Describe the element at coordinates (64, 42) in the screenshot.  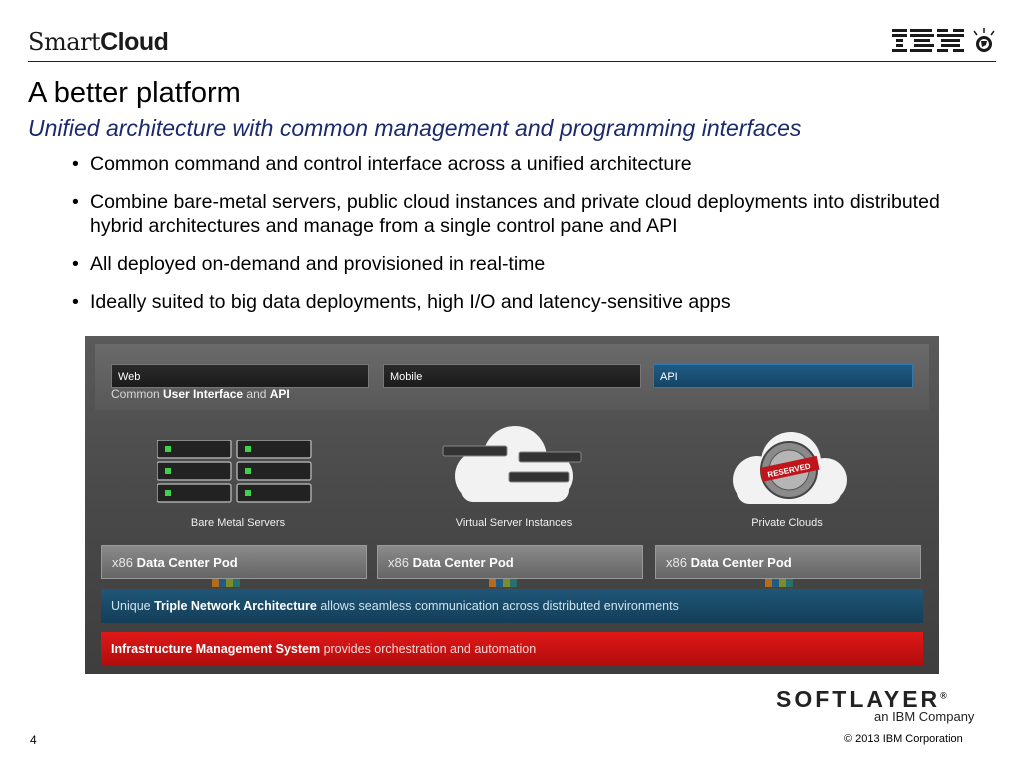
I see `brand-part1: Smart` at that location.